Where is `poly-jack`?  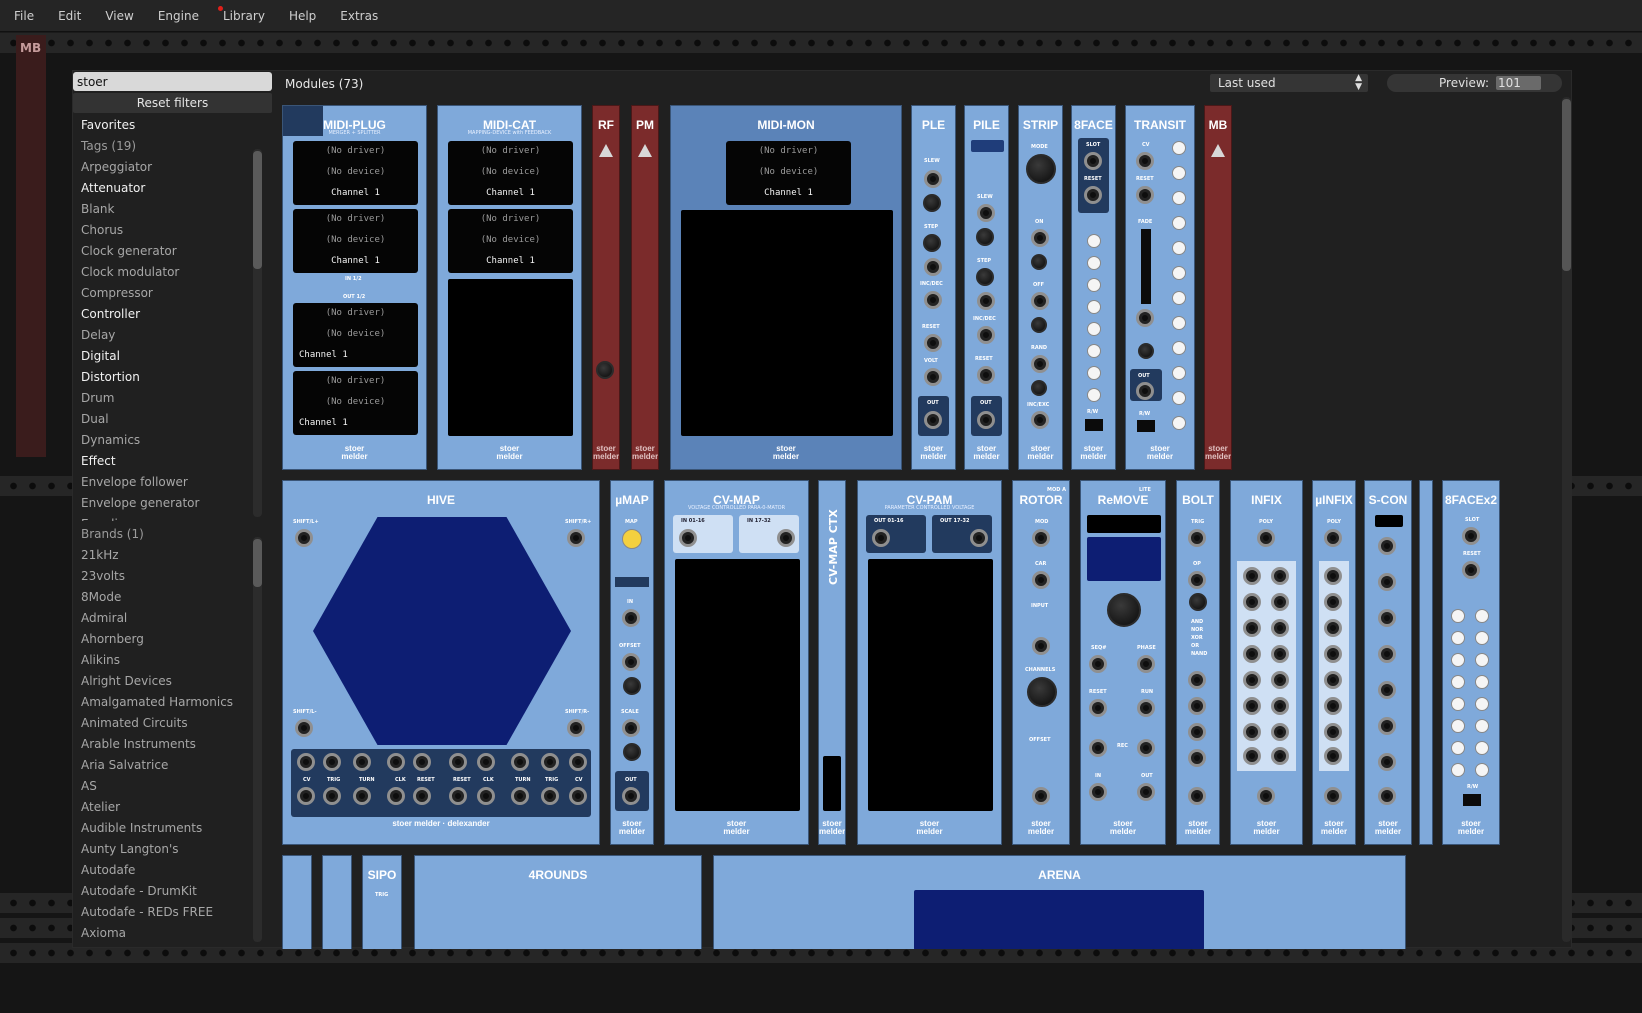
poly-jack is located at coordinates (688, 538).